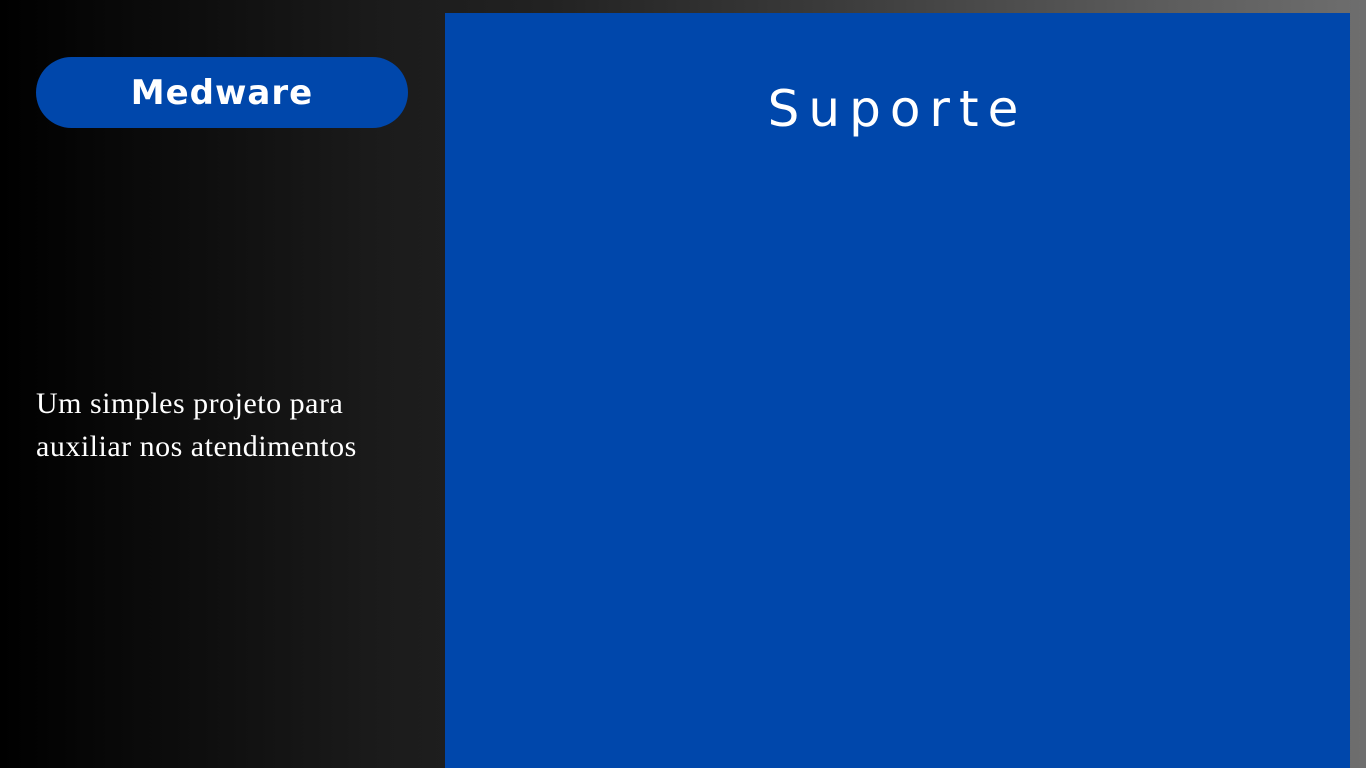 The image size is (1366, 768). Describe the element at coordinates (190, 403) in the screenshot. I see `tagline-line-1: Um simples projeto para` at that location.